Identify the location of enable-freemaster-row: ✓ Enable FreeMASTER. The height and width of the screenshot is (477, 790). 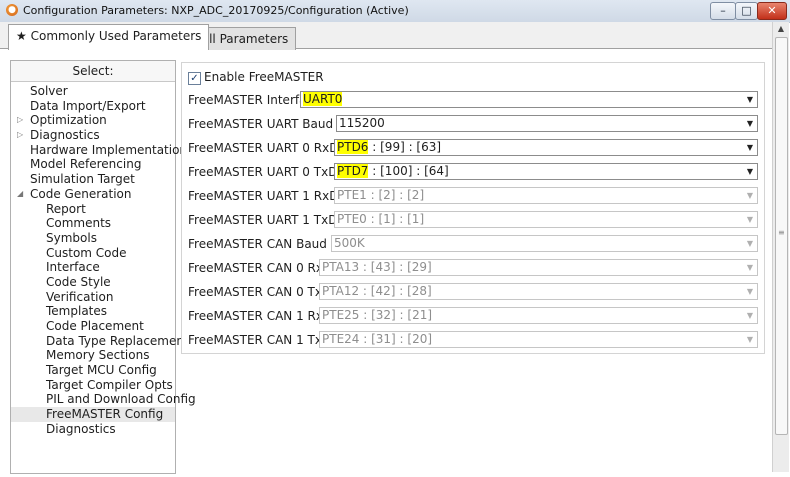
(473, 77).